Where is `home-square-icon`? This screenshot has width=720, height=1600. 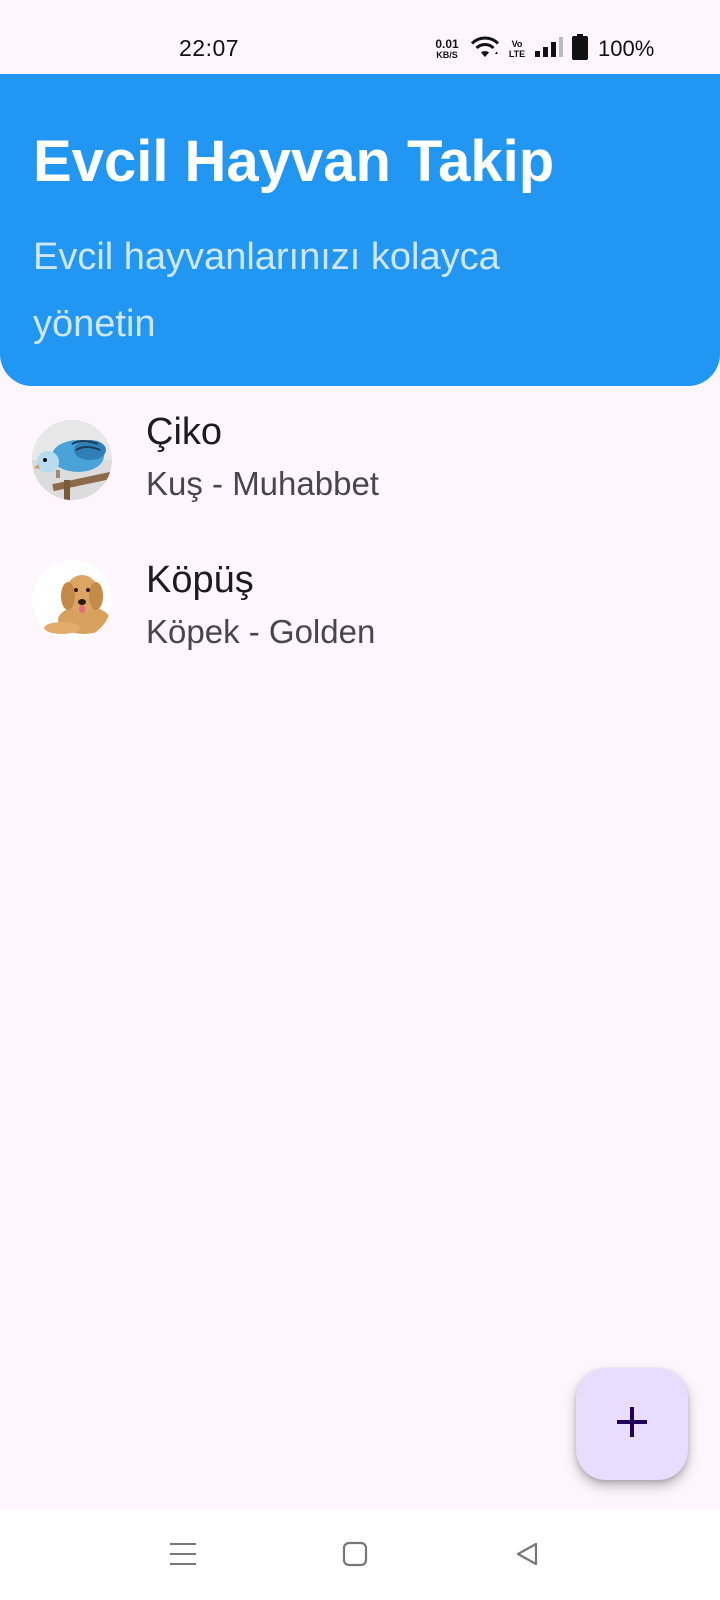 home-square-icon is located at coordinates (355, 1554).